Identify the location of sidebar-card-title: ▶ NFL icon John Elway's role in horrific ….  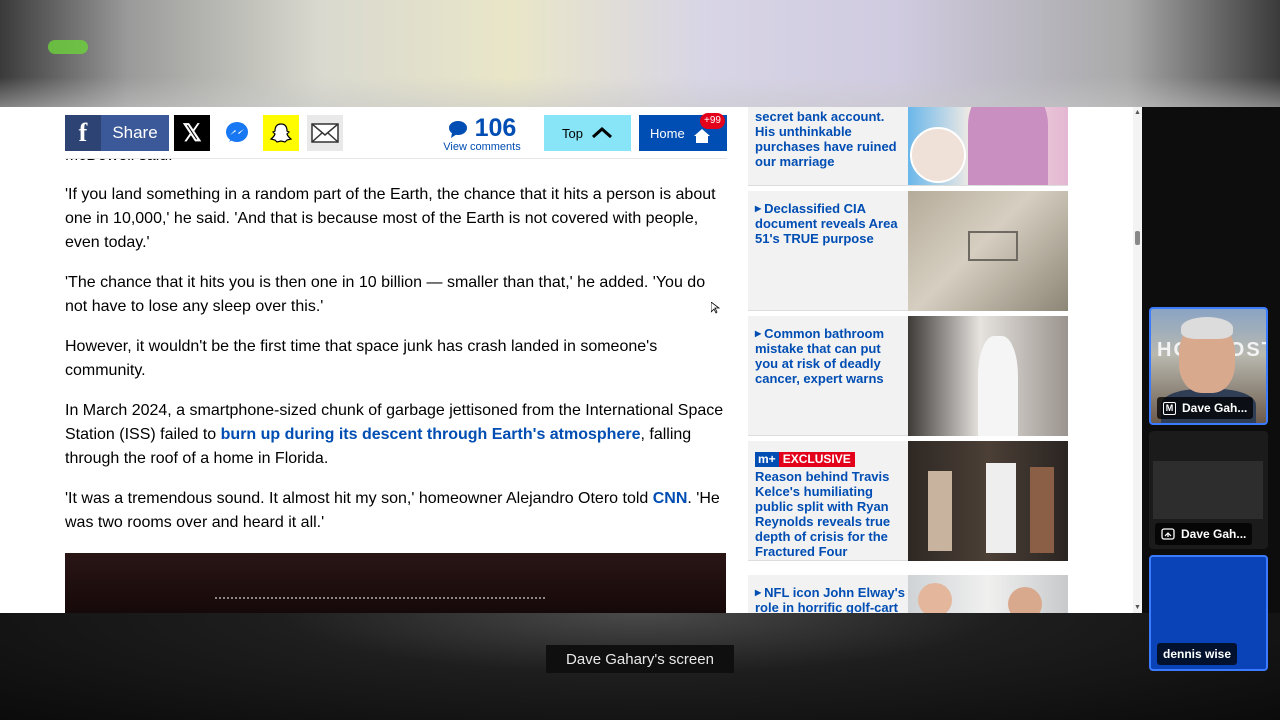
(830, 599).